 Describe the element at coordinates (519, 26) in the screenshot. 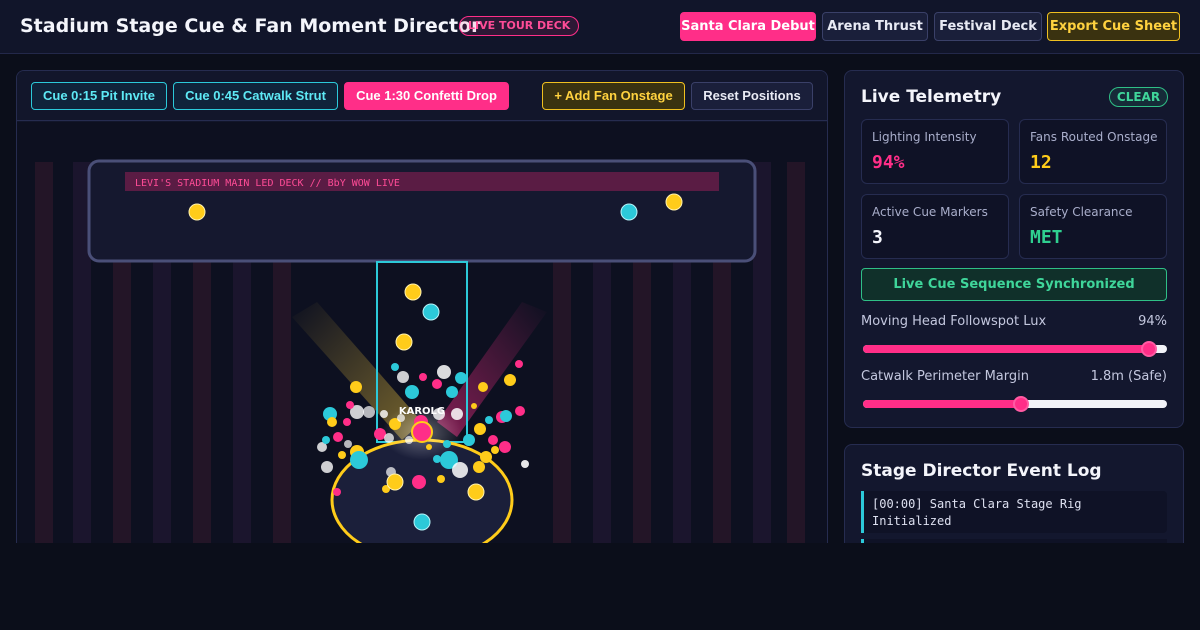

I see `live-tour-badge: LIVE TOUR DECK` at that location.